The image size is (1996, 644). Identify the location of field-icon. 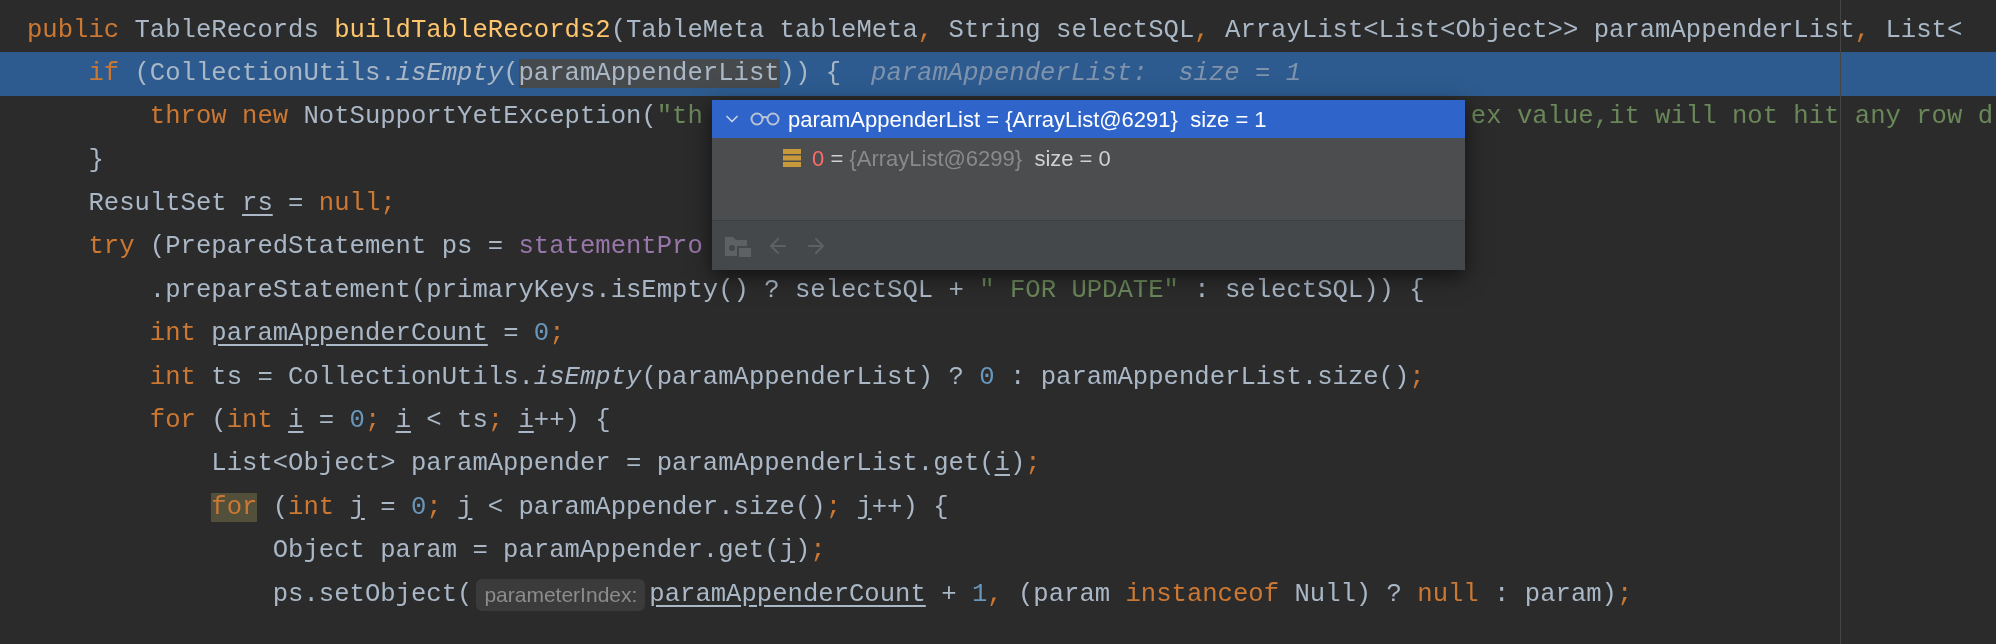
(792, 158).